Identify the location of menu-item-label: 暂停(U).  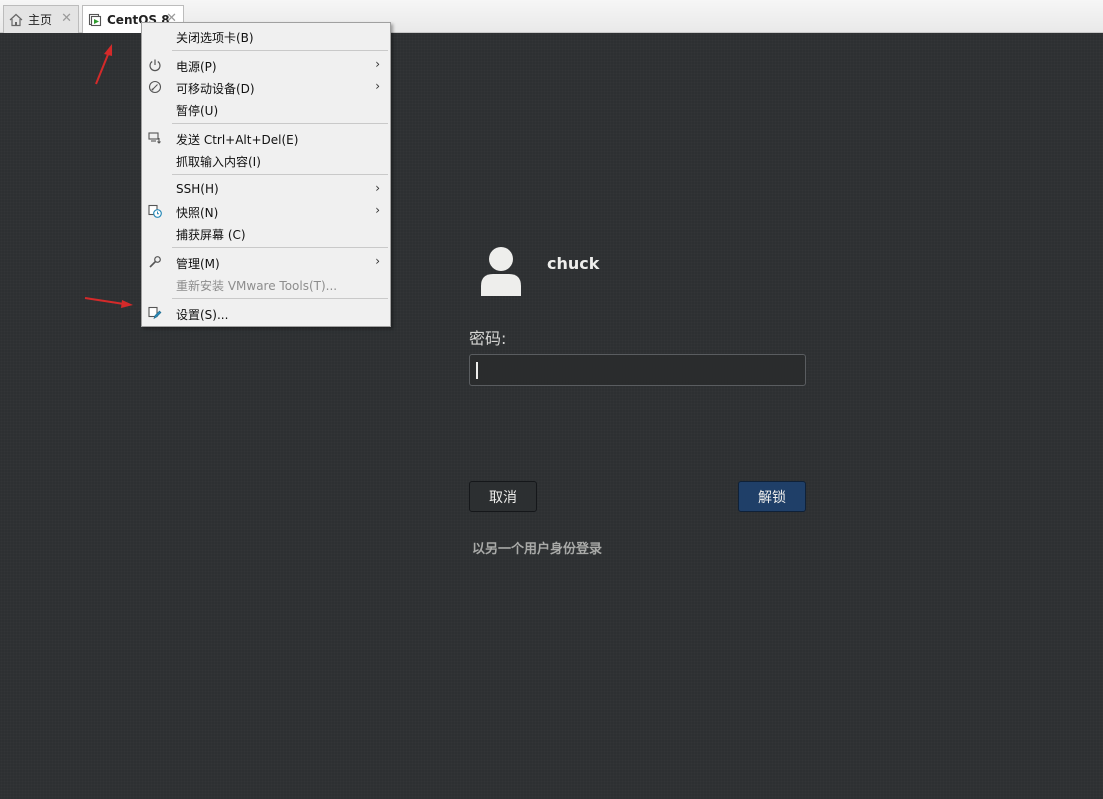
(197, 111).